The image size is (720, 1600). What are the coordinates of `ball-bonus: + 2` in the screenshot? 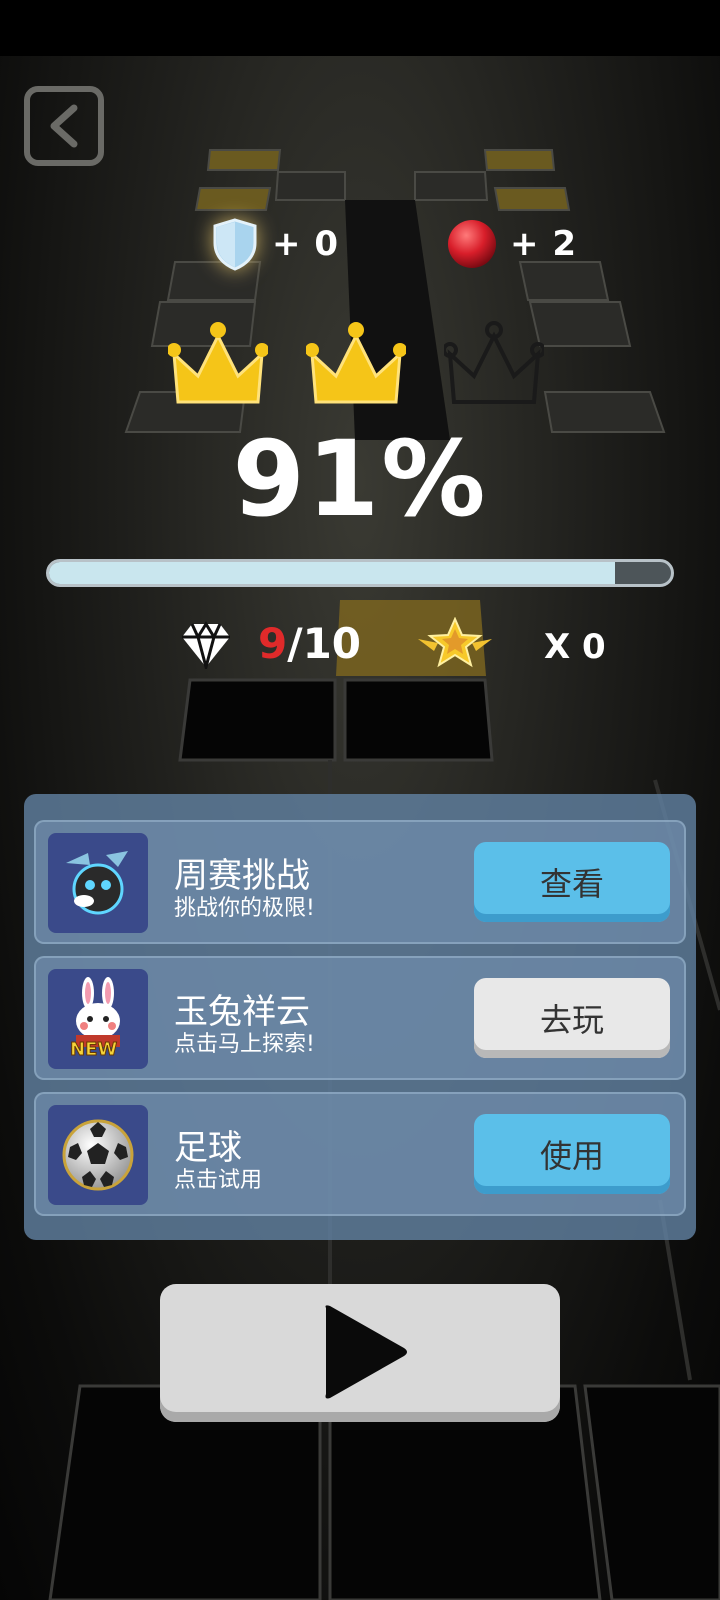 It's located at (511, 244).